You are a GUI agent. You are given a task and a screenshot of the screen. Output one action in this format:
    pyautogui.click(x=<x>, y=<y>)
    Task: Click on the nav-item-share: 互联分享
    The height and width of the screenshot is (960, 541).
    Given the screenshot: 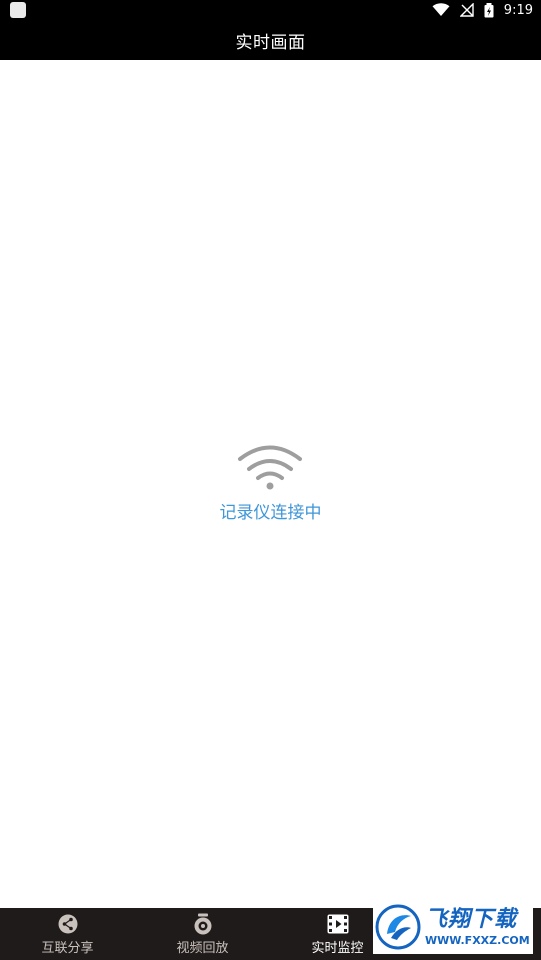 What is the action you would take?
    pyautogui.click(x=67, y=934)
    